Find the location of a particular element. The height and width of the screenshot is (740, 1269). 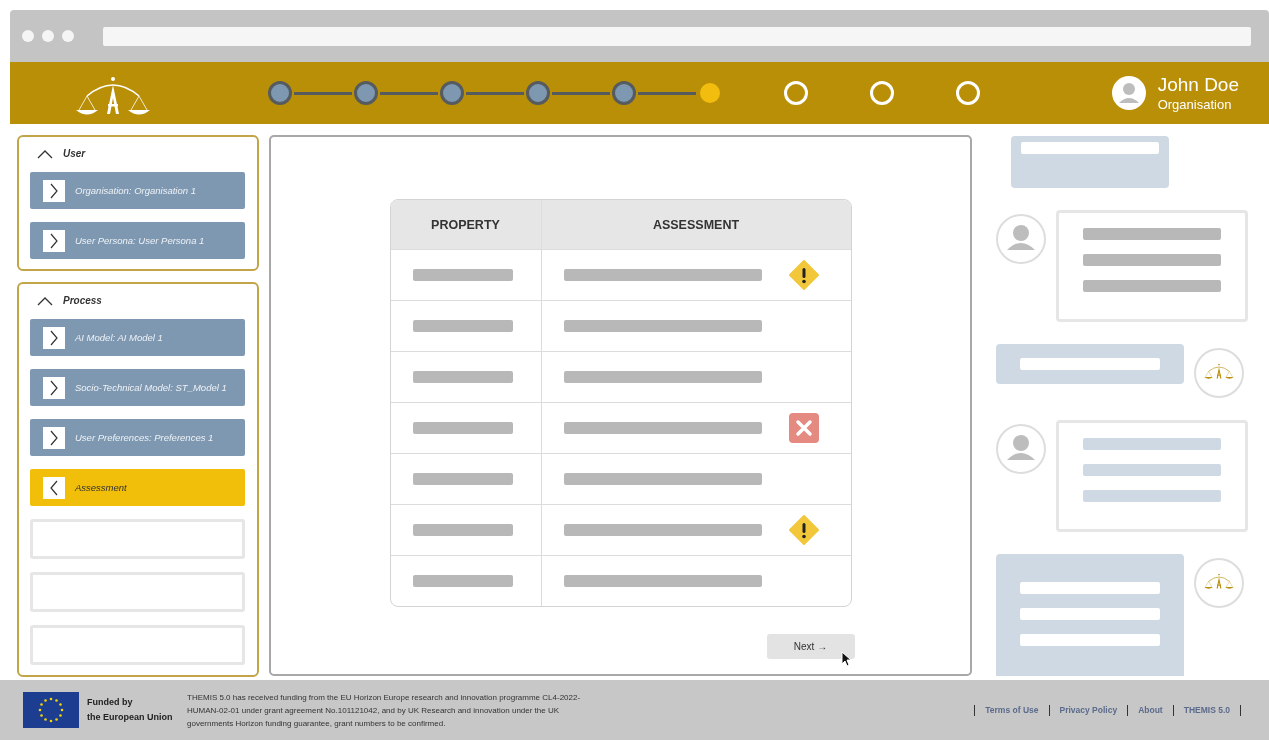

footer-link: Privacy Policy is located at coordinates (1088, 710).